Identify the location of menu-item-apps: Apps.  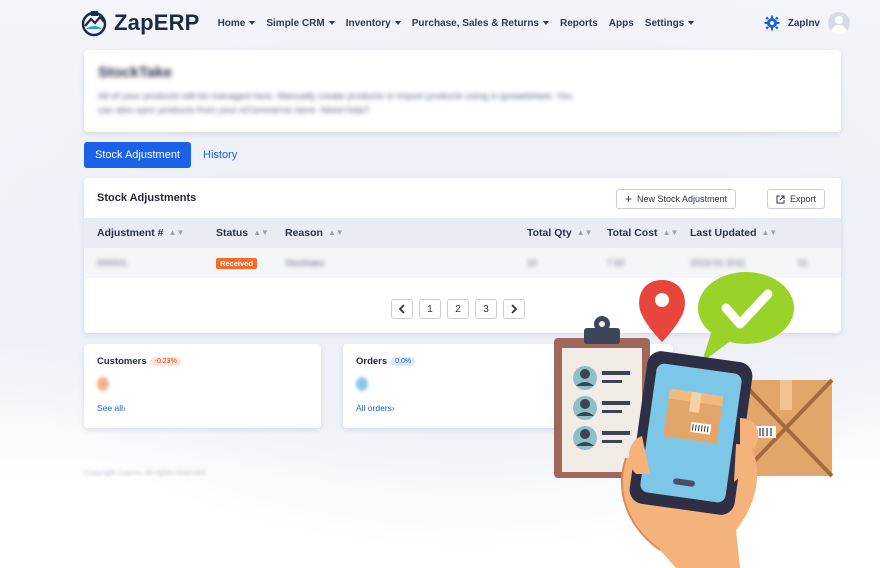
(621, 23).